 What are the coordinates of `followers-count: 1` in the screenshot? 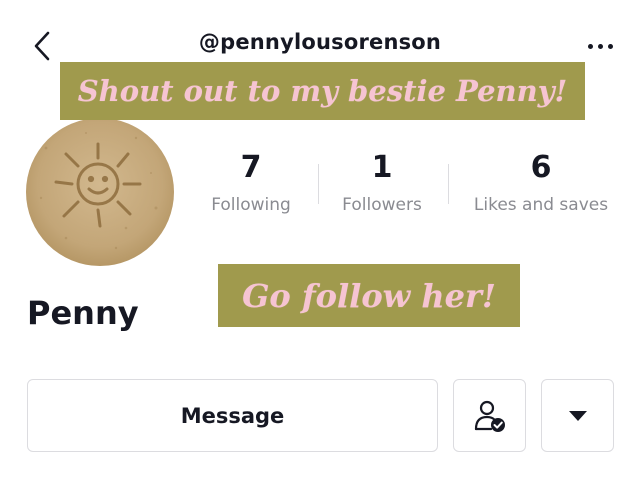 It's located at (382, 167).